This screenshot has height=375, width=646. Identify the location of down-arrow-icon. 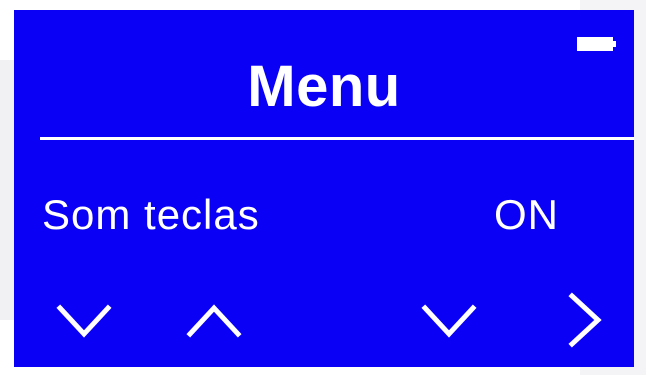
(84, 321).